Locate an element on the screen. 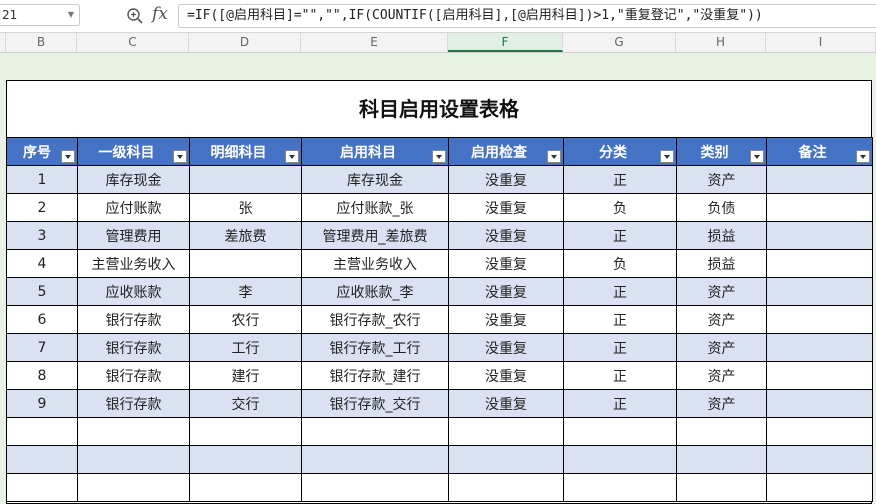  cell-seq: 4 is located at coordinates (42, 263).